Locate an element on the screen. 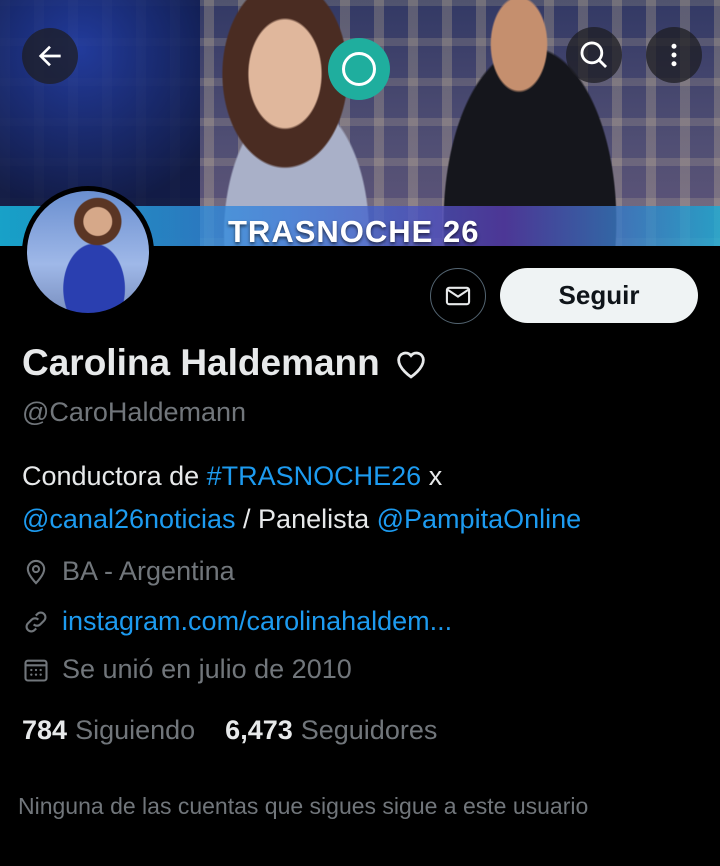 This screenshot has height=866, width=720. location-text: BA - Argentina is located at coordinates (148, 571).